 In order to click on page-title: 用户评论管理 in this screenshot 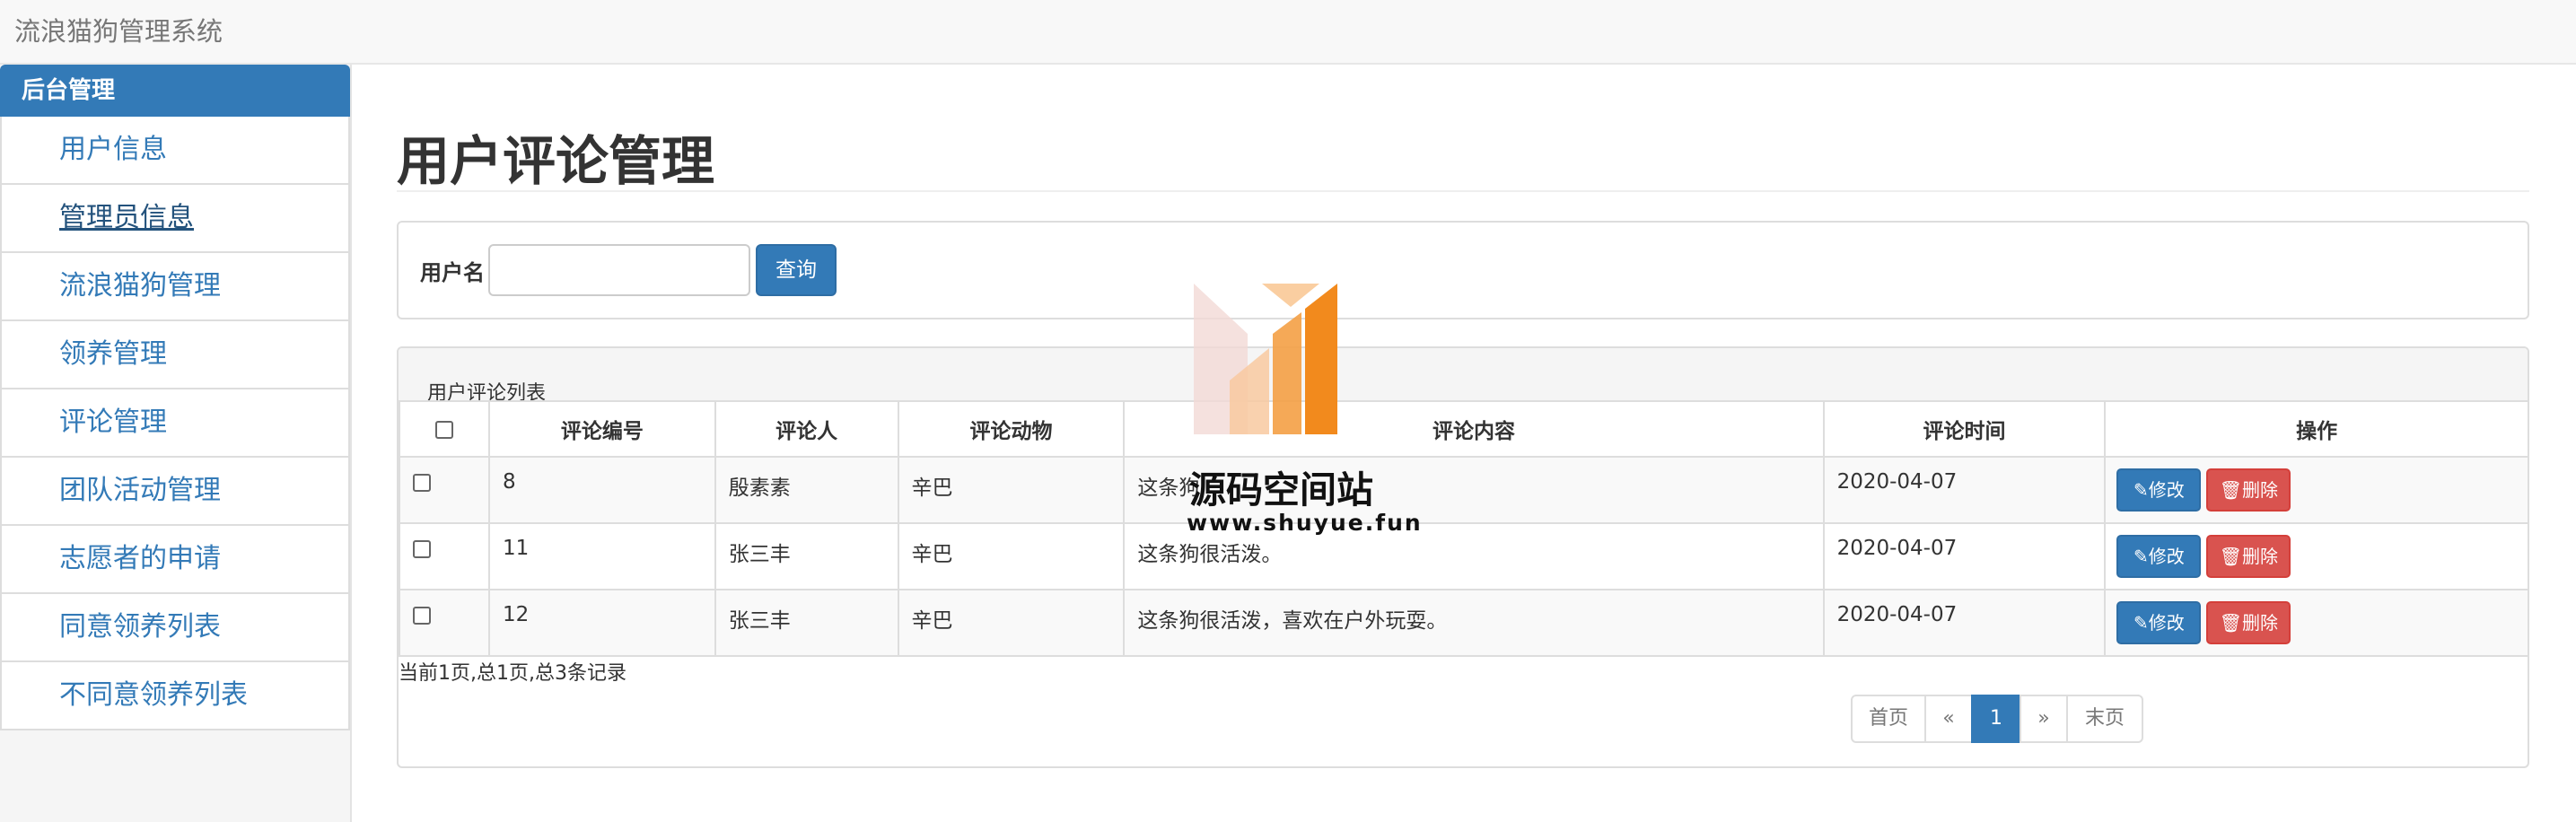, I will do `click(556, 161)`.